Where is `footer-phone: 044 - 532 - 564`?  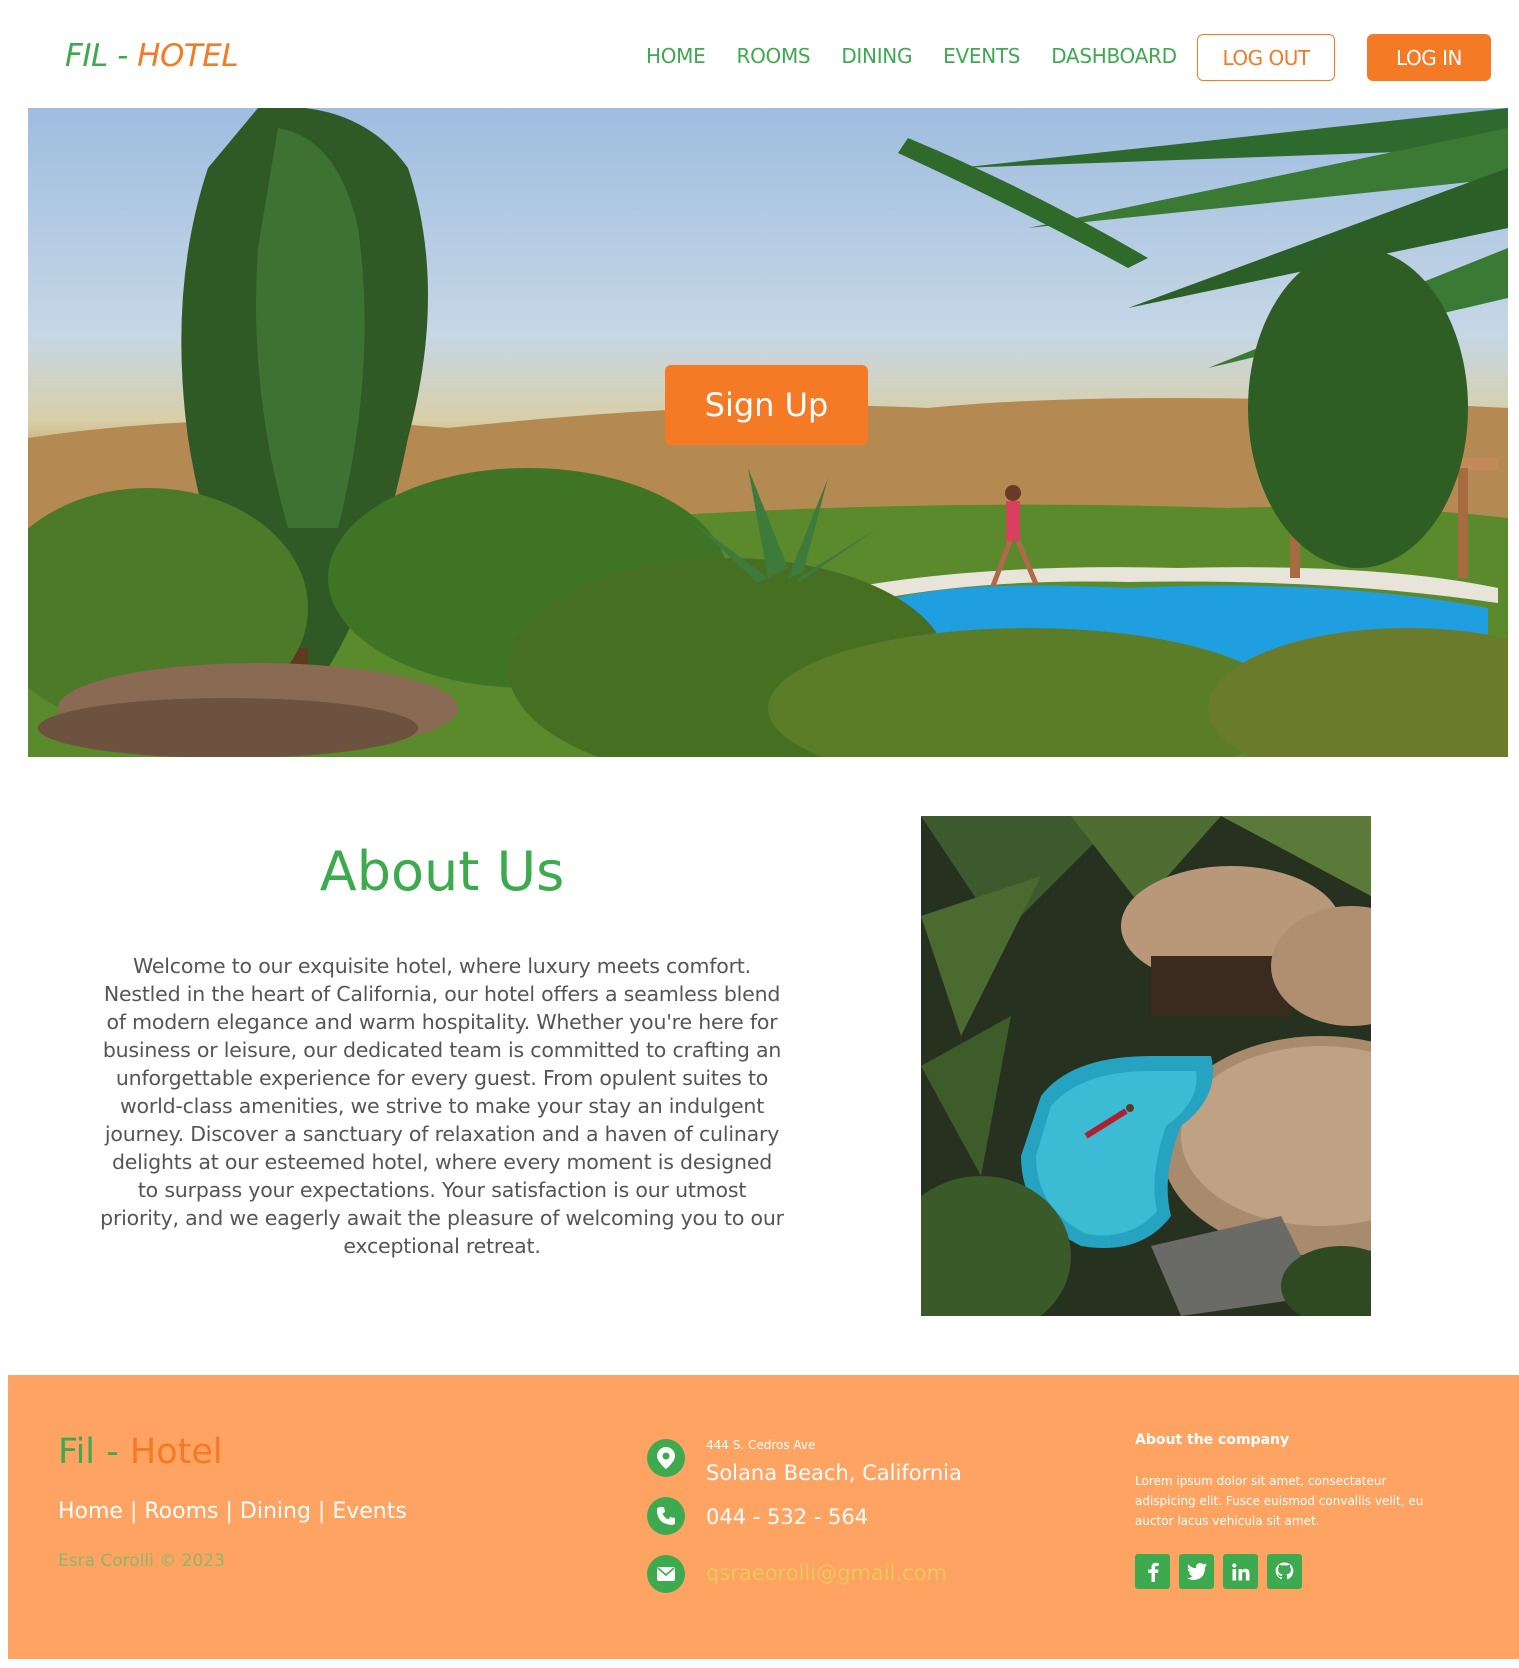 footer-phone: 044 - 532 - 564 is located at coordinates (787, 1517).